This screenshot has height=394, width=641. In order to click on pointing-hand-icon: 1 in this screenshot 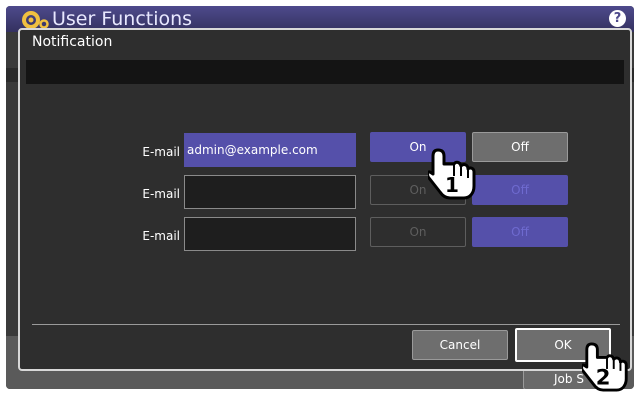, I will do `click(452, 174)`.